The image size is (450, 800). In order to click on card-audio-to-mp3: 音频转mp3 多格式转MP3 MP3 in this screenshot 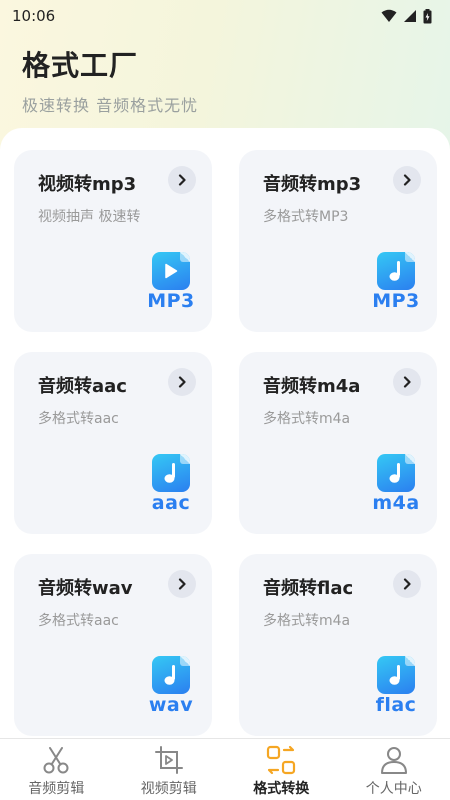, I will do `click(338, 241)`.